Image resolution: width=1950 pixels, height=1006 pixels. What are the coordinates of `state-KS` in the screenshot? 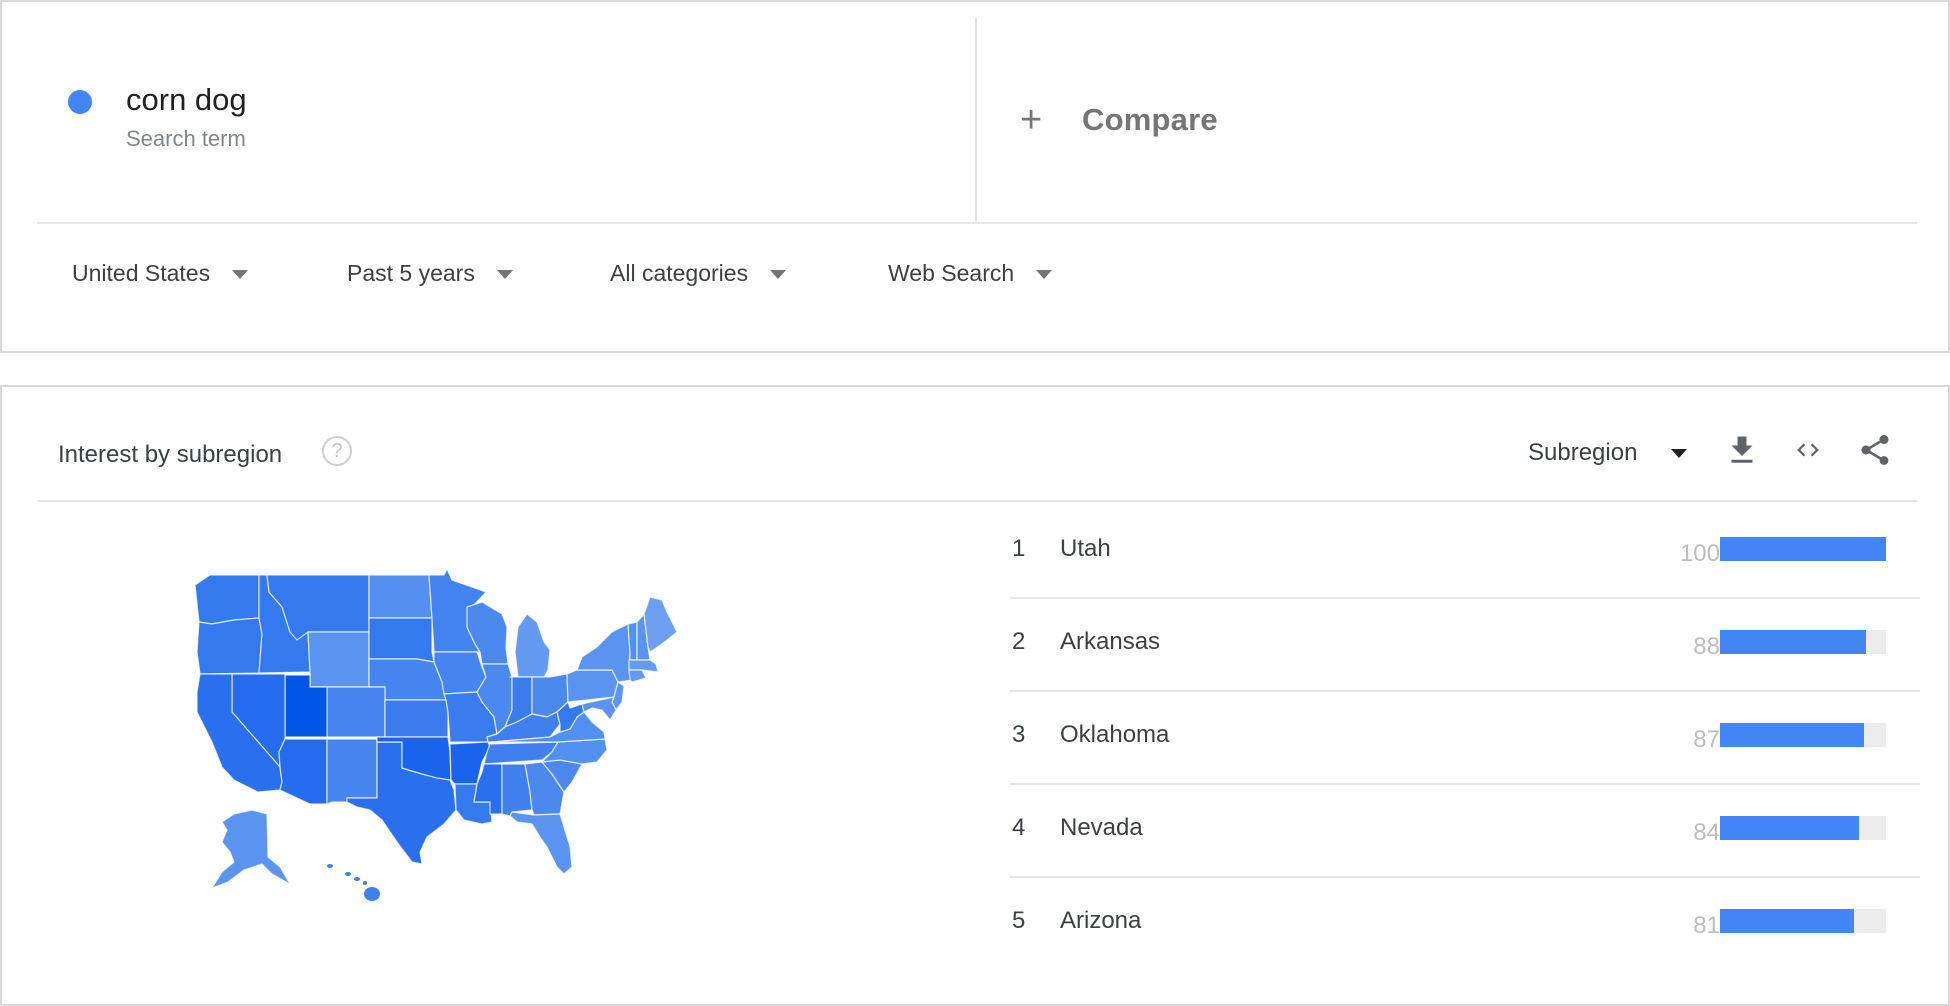 It's located at (416, 718).